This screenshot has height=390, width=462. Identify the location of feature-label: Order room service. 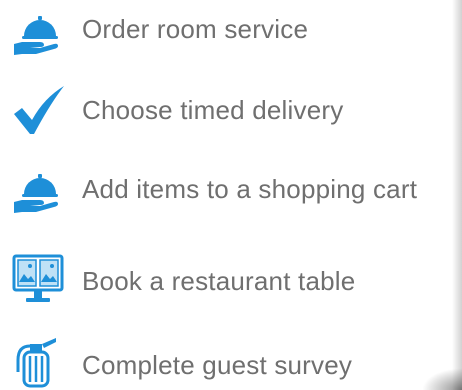
(195, 29).